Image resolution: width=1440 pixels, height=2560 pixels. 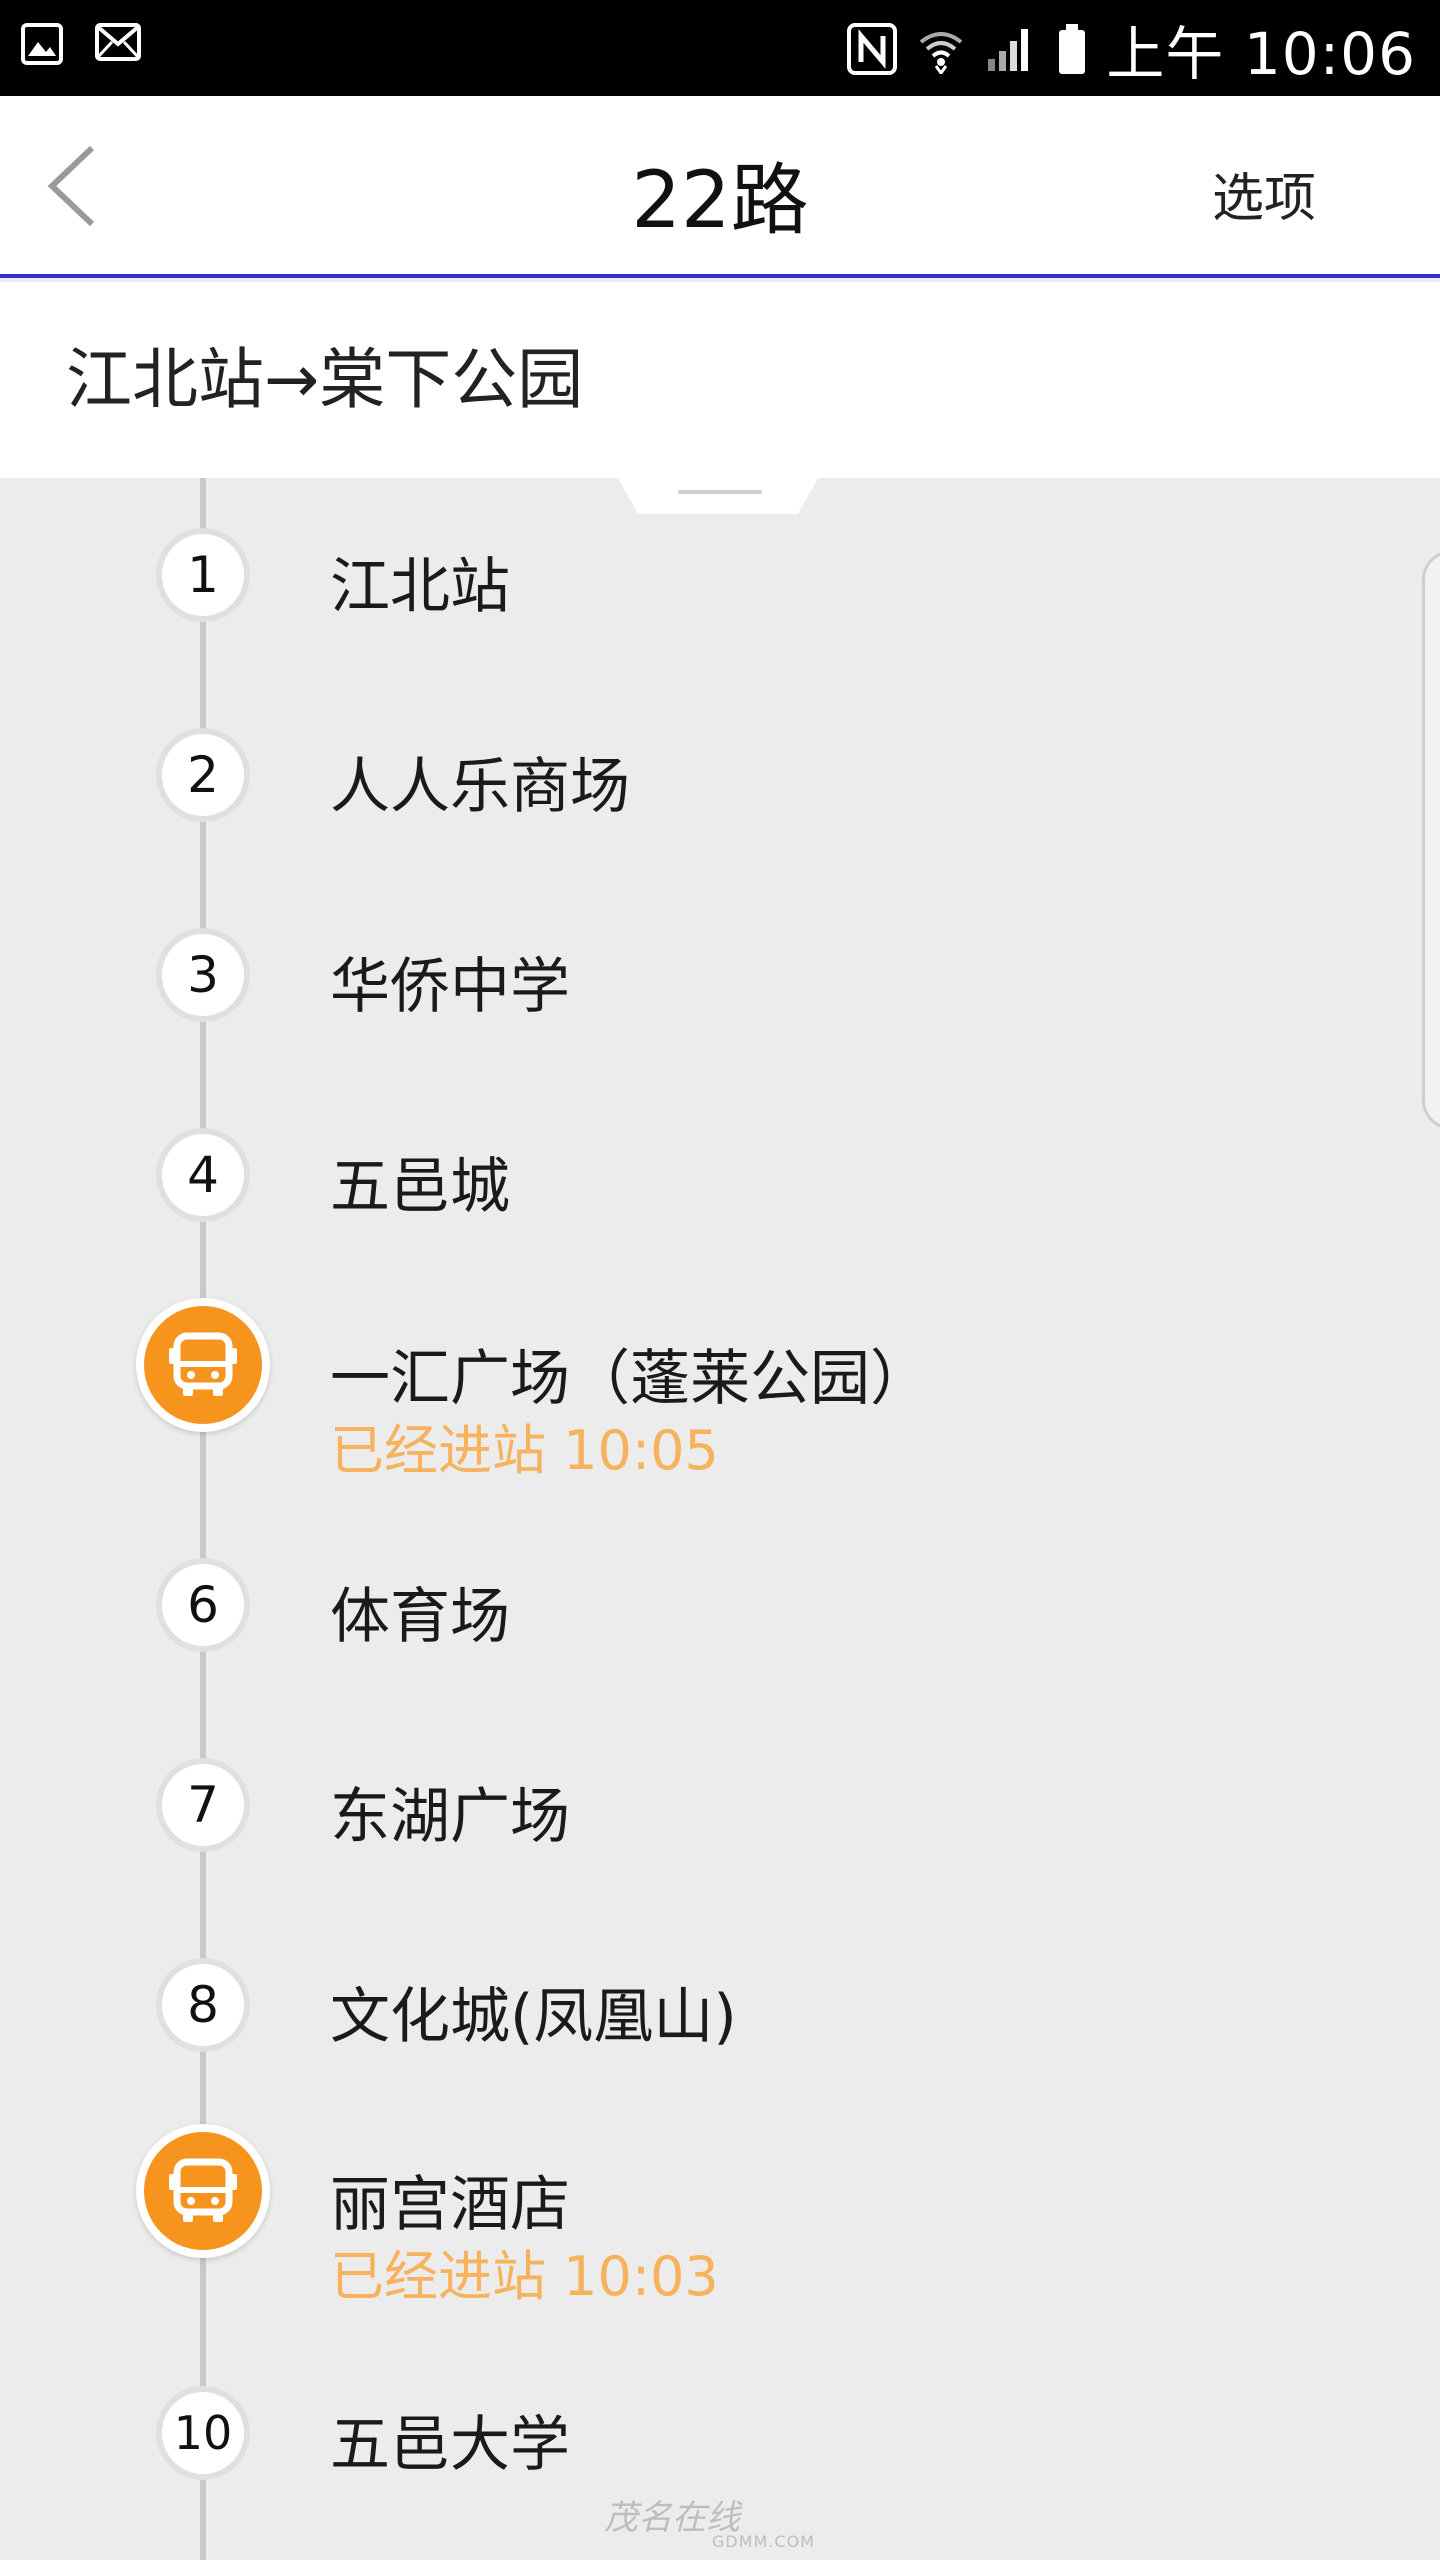 I want to click on stop-item: 1 江北站, so click(x=650, y=568).